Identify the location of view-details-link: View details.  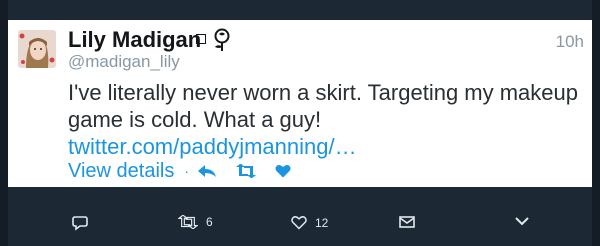
(121, 171).